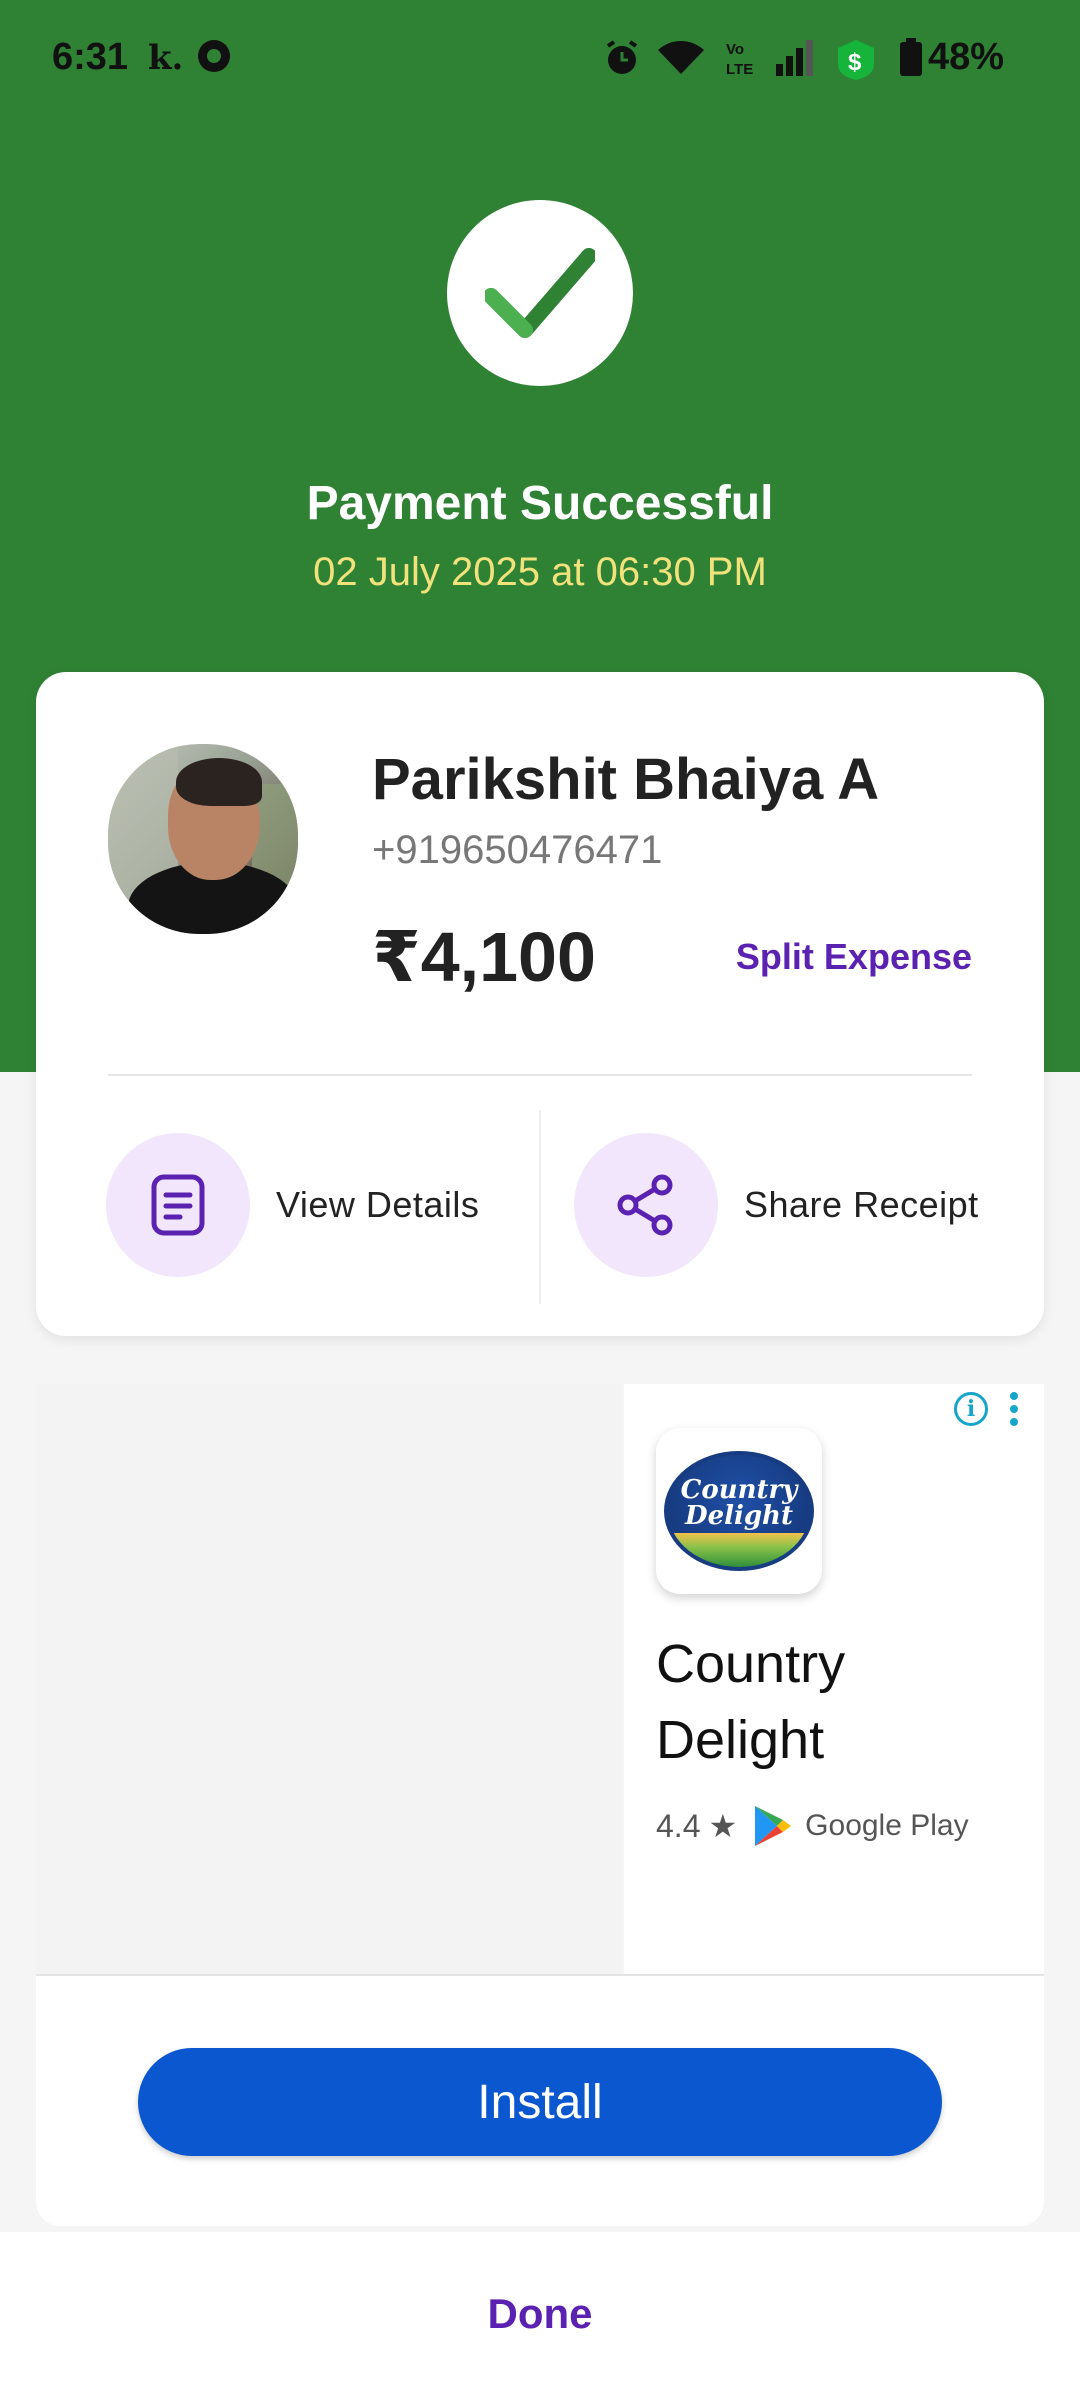 The image size is (1080, 2400). What do you see at coordinates (861, 1204) in the screenshot?
I see `share-receipt-label: Share Receipt` at bounding box center [861, 1204].